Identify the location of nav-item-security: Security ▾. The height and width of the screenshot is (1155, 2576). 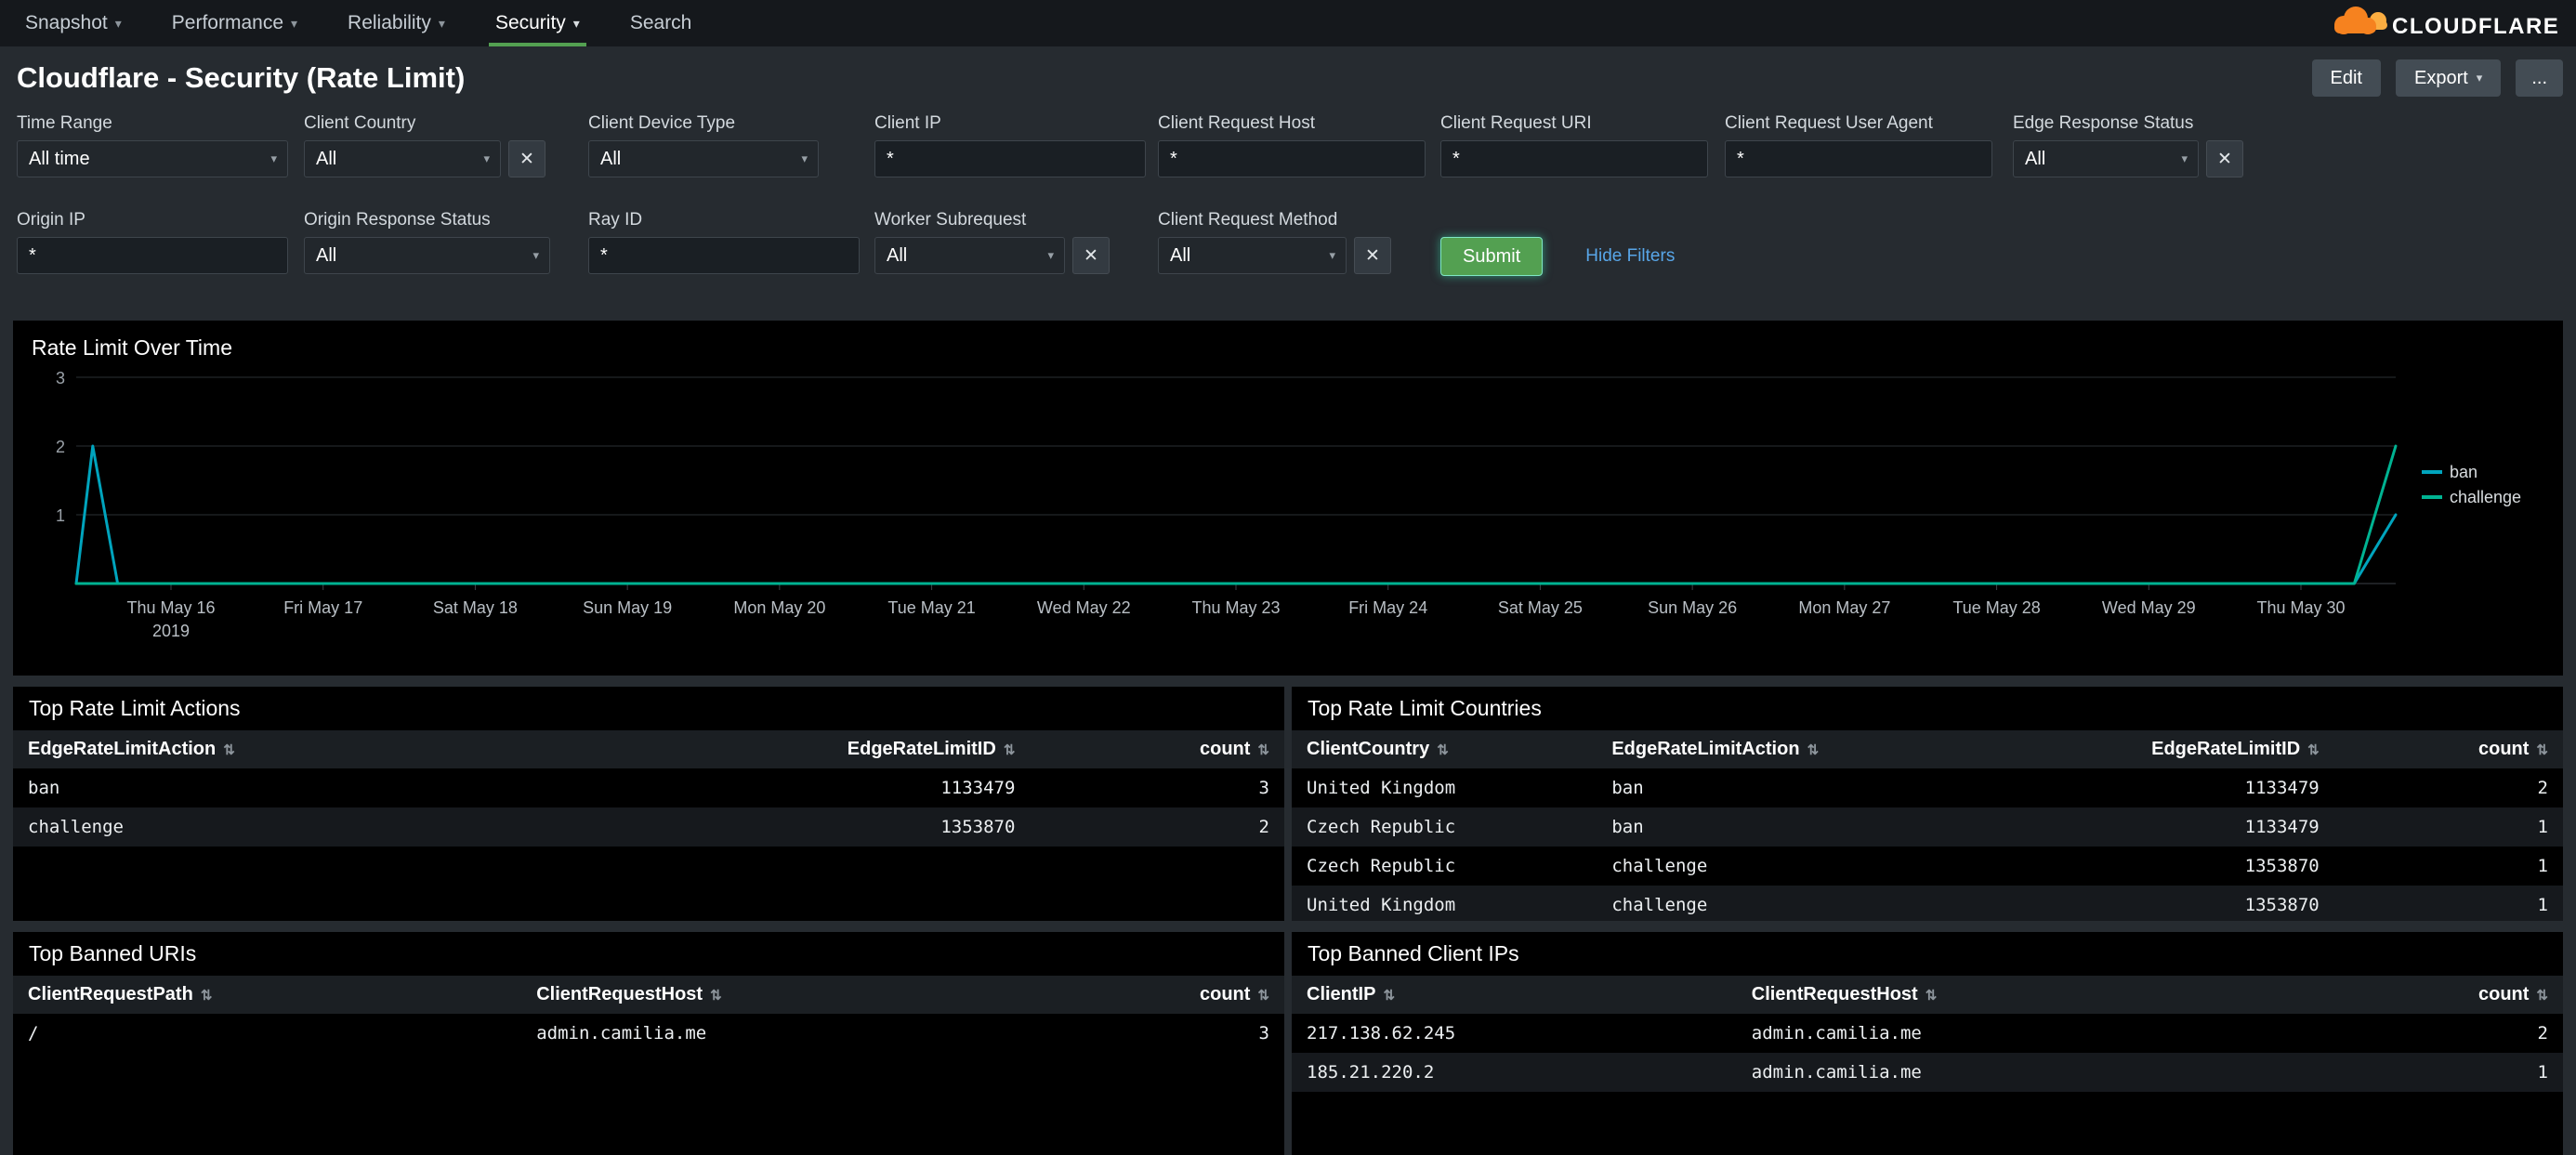
(537, 23).